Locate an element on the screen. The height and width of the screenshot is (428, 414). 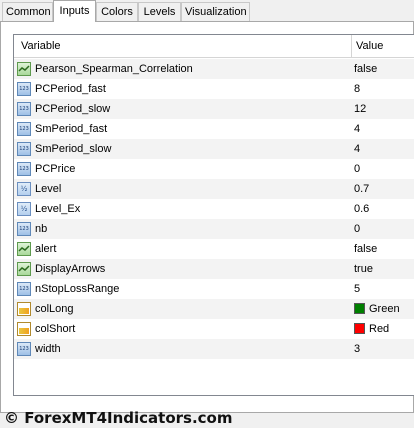
table-row: ½ Level 0.7 is located at coordinates (214, 189).